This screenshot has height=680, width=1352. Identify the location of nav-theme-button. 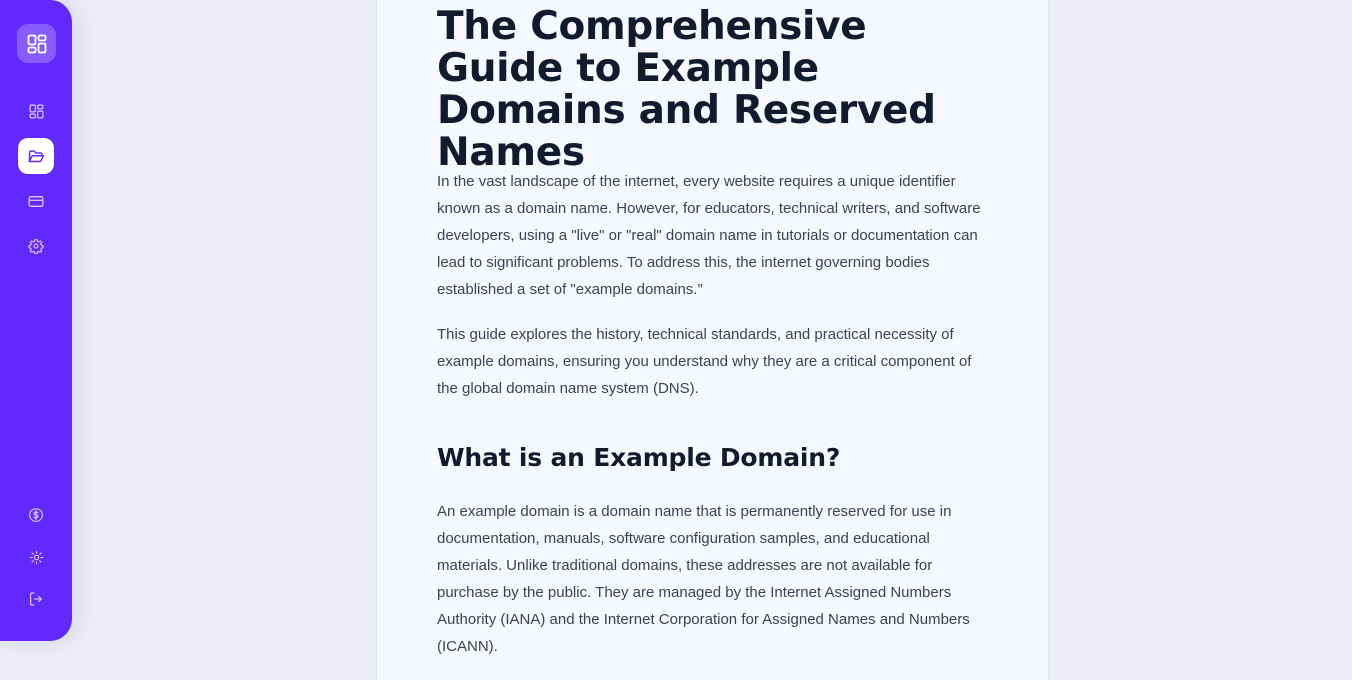
(36, 557).